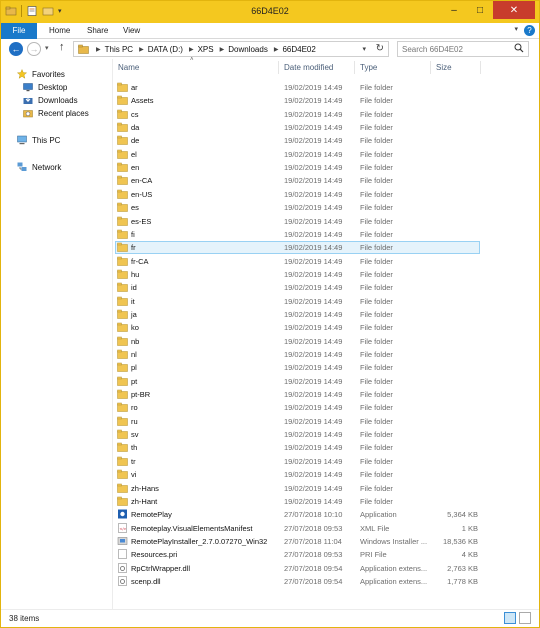 The image size is (540, 628). Describe the element at coordinates (326, 194) in the screenshot. I see `table-row: en-US 19/02/2019 14:49 File folder` at that location.